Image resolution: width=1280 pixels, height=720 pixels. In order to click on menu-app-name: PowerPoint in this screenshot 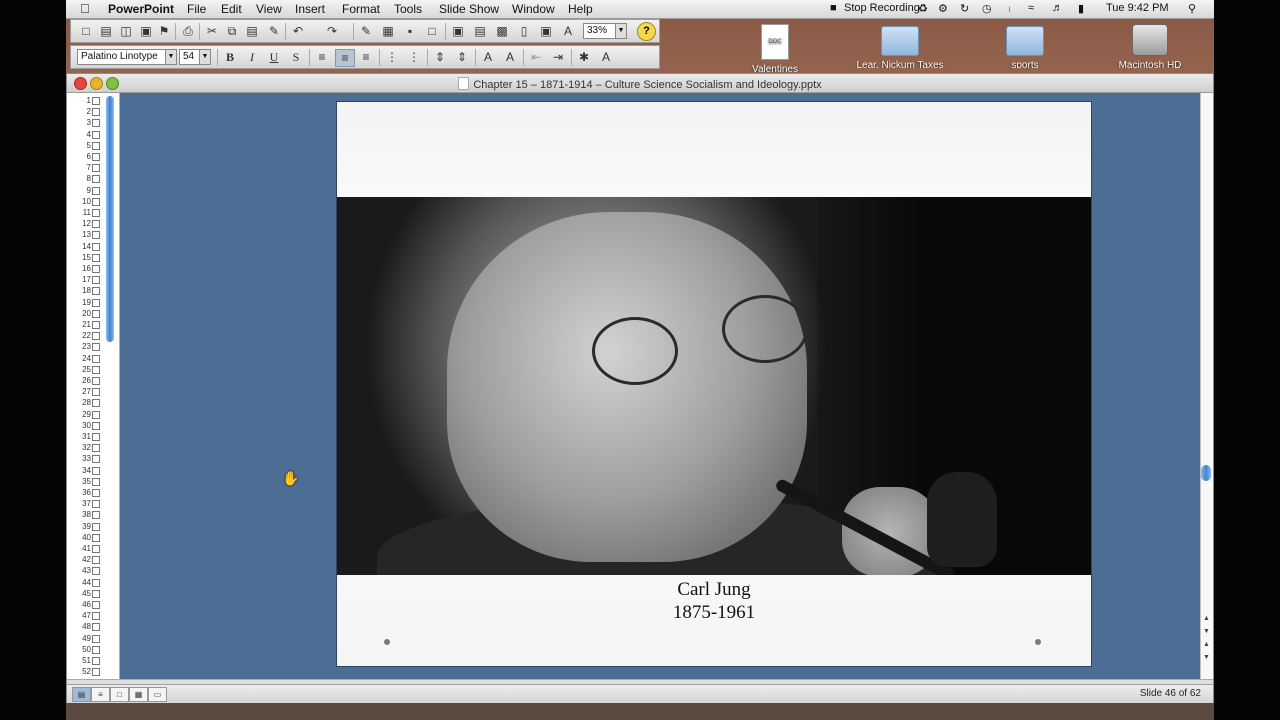, I will do `click(141, 9)`.